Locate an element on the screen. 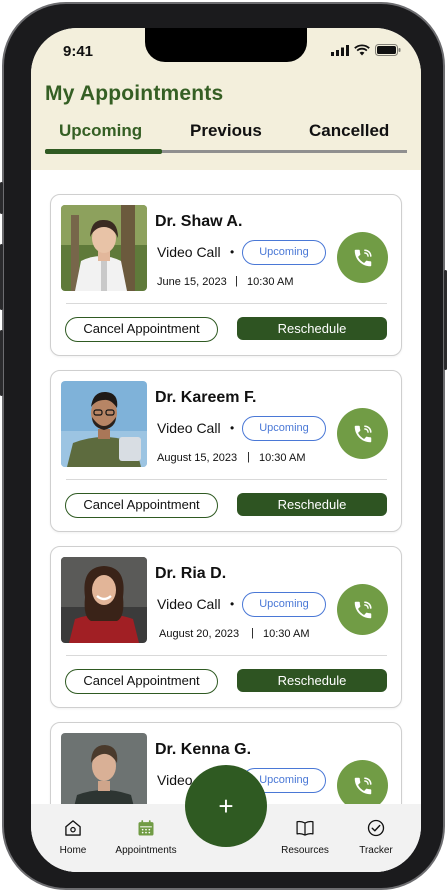 The width and height of the screenshot is (447, 892). signal-icon is located at coordinates (340, 50).